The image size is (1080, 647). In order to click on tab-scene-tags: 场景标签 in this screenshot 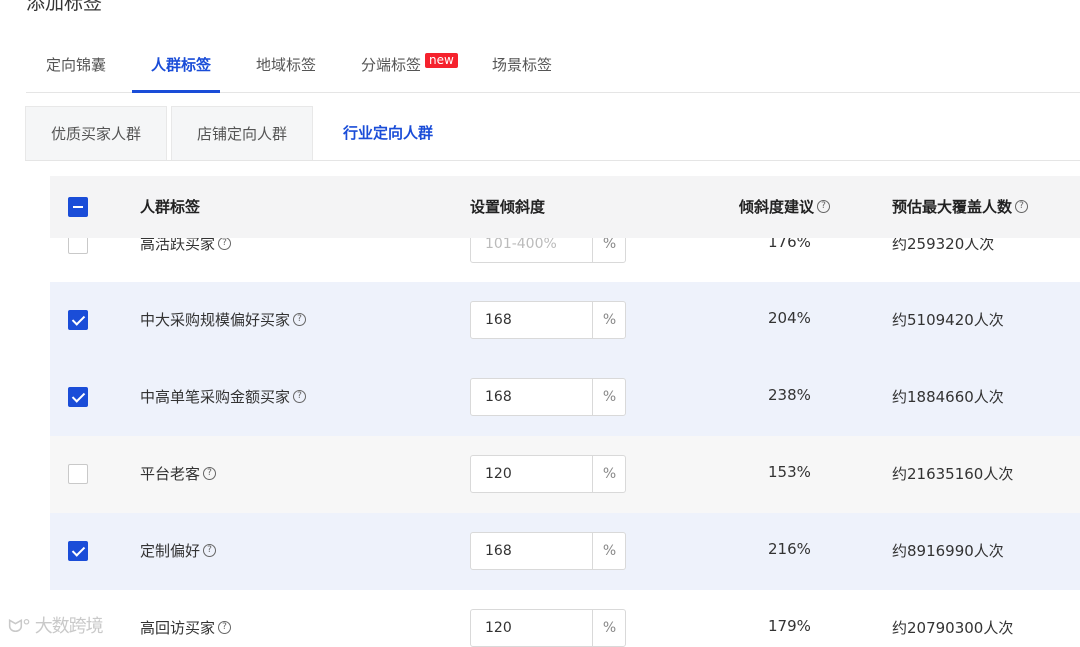, I will do `click(522, 64)`.